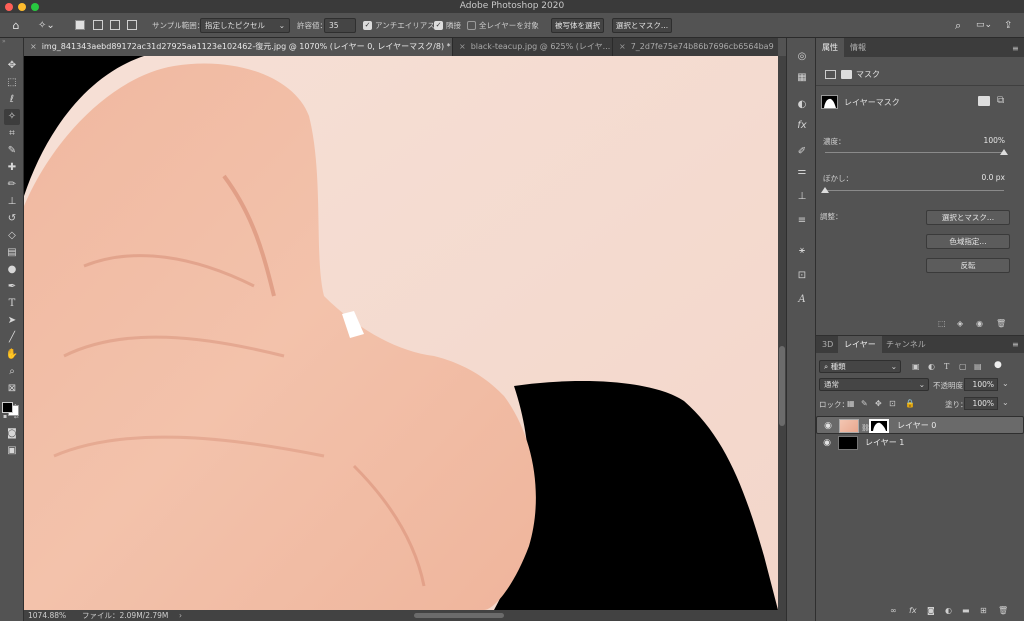 Image resolution: width=1024 pixels, height=621 pixels. Describe the element at coordinates (98, 25) in the screenshot. I see `add-selection-icon` at that location.